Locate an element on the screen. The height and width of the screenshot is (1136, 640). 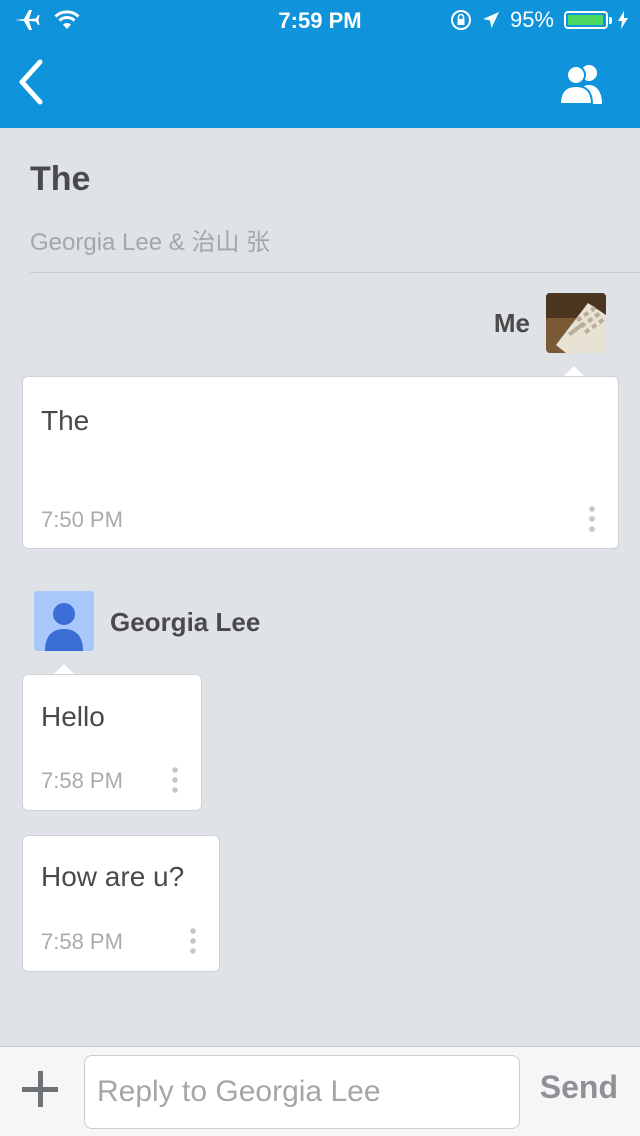
reply-input is located at coordinates (302, 1092).